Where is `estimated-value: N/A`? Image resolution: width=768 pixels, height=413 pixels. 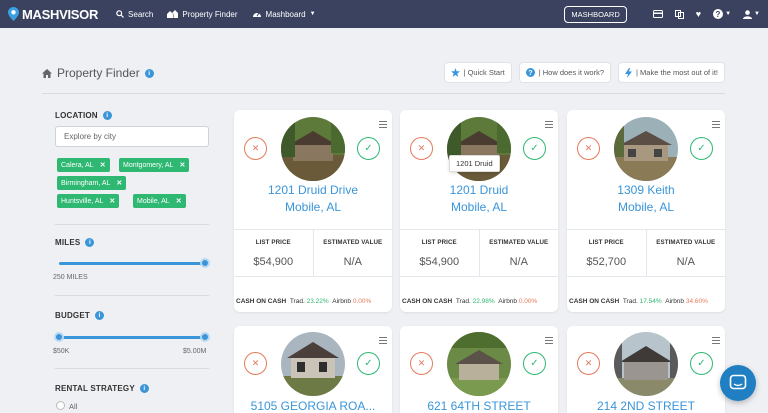
estimated-value: N/A is located at coordinates (518, 262).